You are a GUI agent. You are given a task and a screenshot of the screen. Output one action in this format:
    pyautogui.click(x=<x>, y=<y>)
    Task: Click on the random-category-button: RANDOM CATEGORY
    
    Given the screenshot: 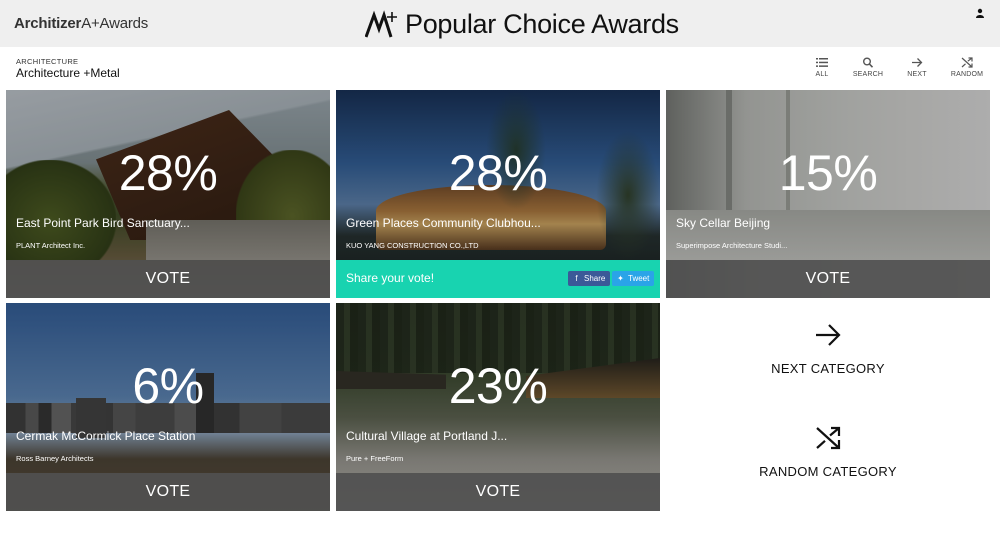 What is the action you would take?
    pyautogui.click(x=828, y=452)
    